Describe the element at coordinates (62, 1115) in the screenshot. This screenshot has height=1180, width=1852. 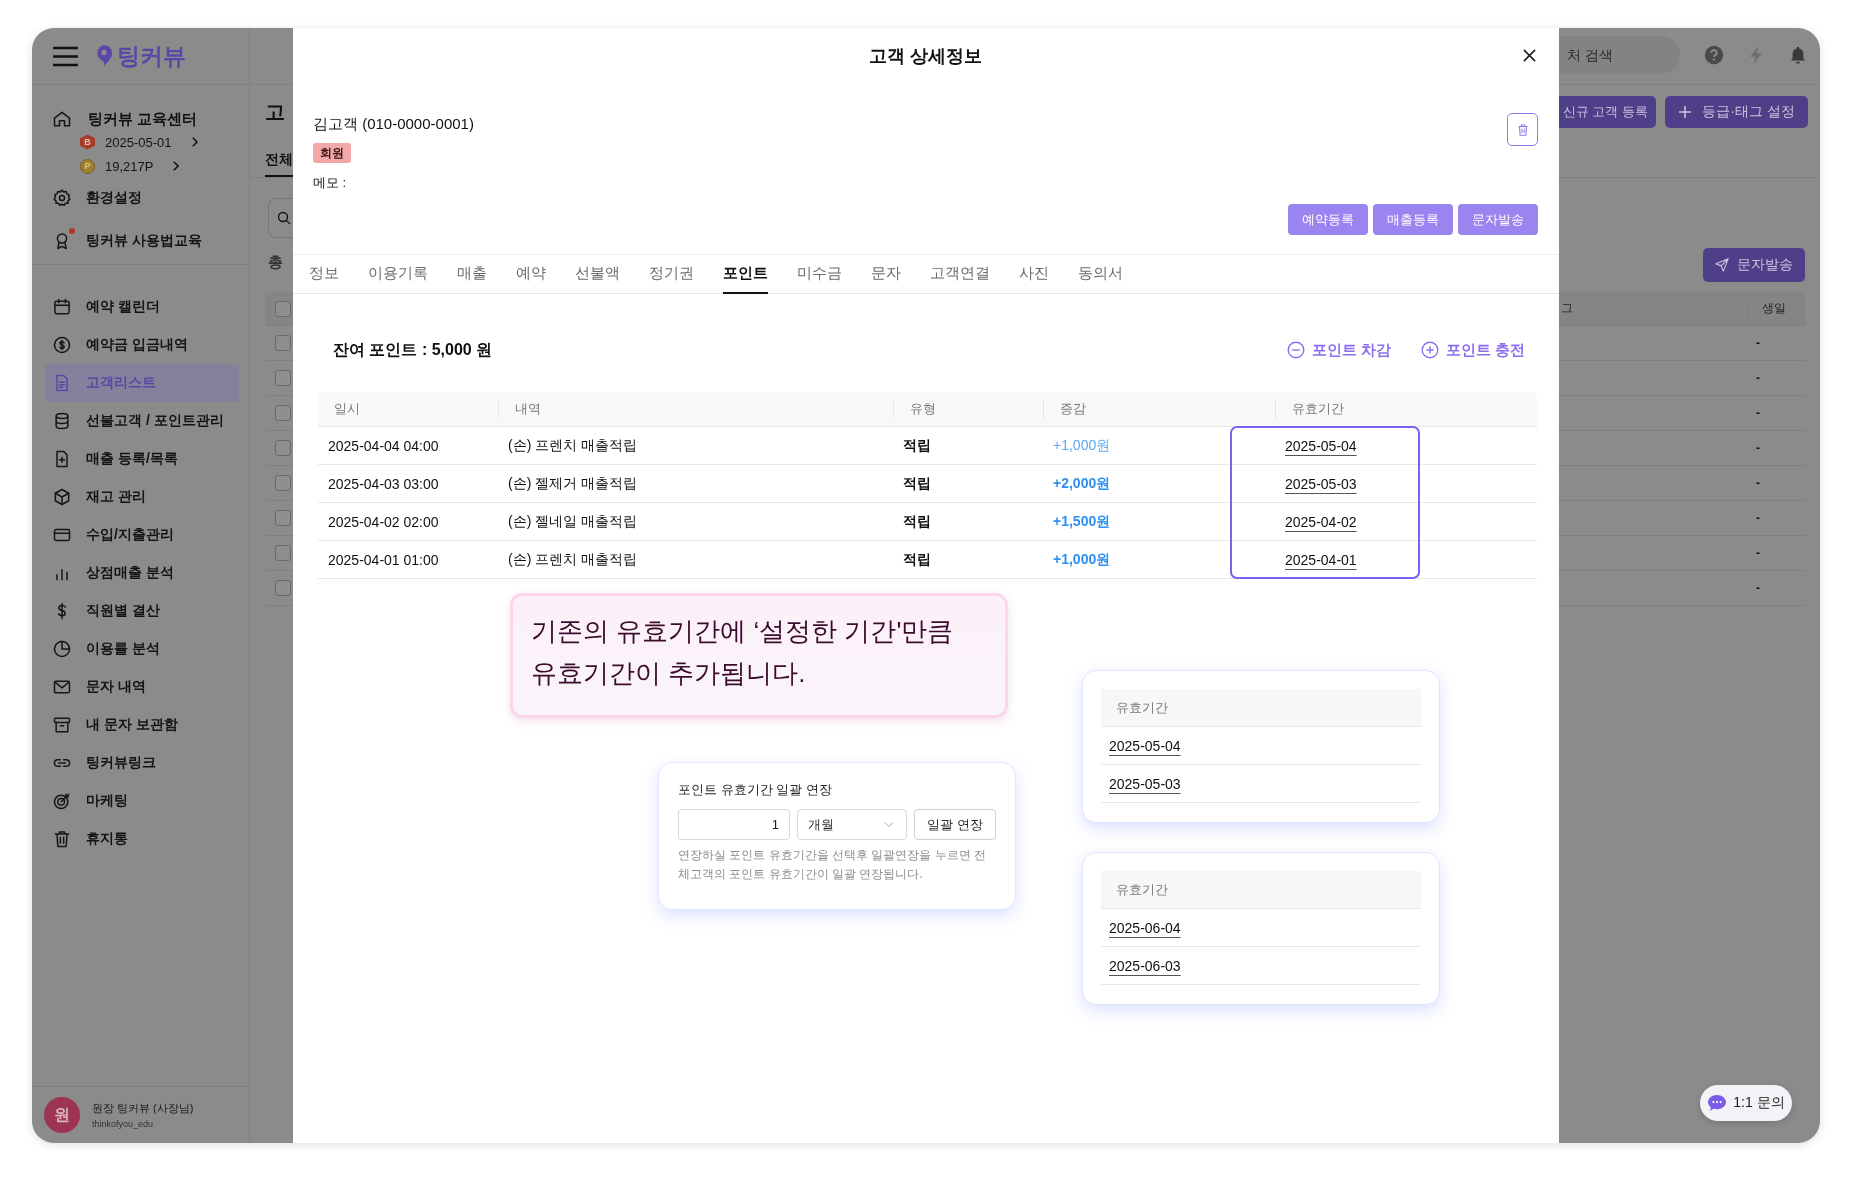
I see `avatar: 원` at that location.